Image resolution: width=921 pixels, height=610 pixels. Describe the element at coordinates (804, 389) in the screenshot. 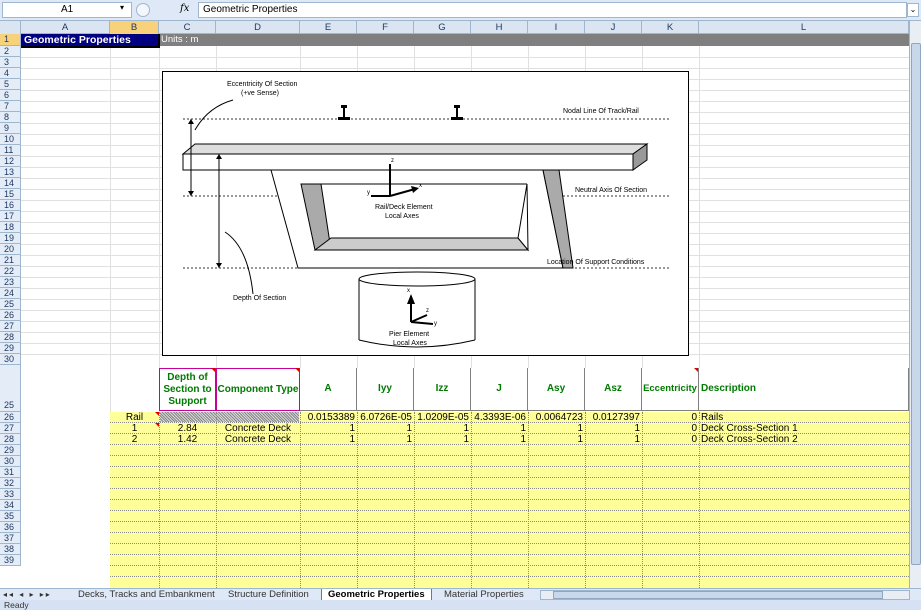

I see `header-description: Description` at that location.